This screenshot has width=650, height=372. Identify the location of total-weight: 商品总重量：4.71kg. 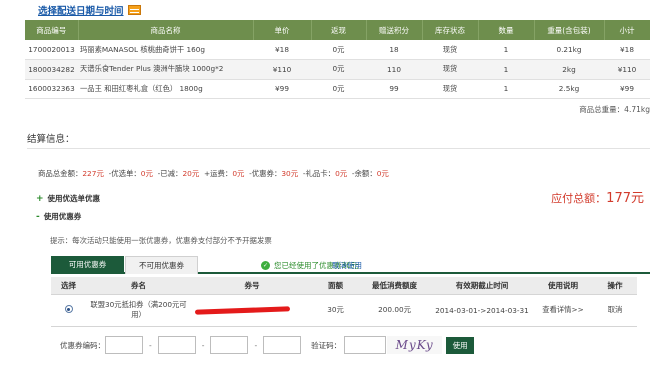
(614, 109).